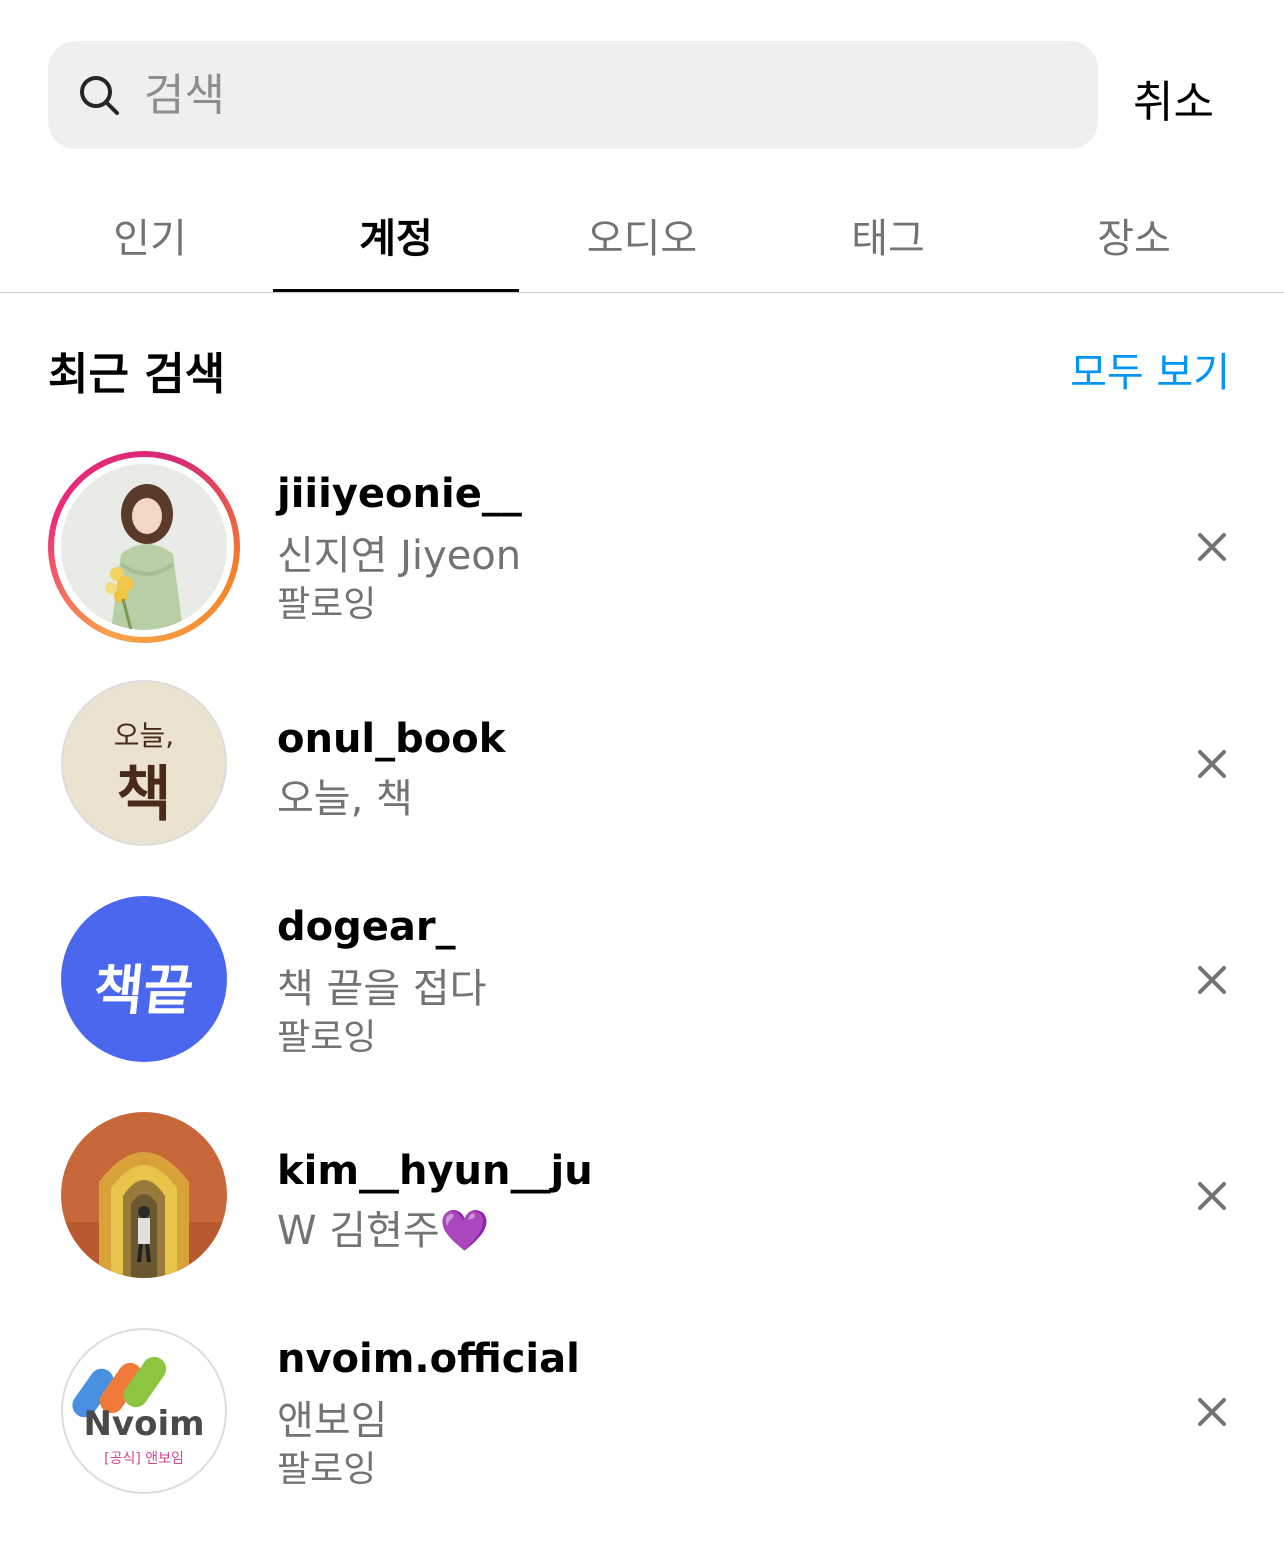 This screenshot has width=1284, height=1554. I want to click on search-input, so click(594, 95).